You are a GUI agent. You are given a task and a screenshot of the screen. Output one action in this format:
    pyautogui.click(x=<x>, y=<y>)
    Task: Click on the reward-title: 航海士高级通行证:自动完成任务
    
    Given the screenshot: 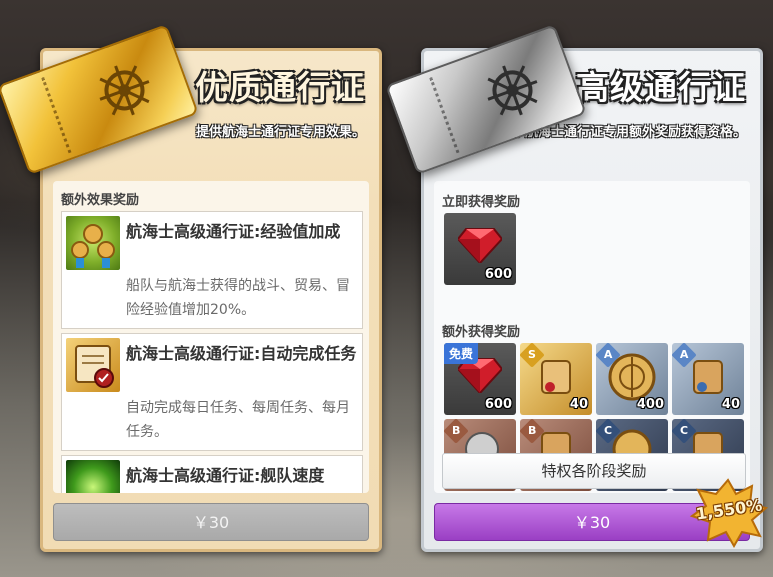 What is the action you would take?
    pyautogui.click(x=241, y=353)
    